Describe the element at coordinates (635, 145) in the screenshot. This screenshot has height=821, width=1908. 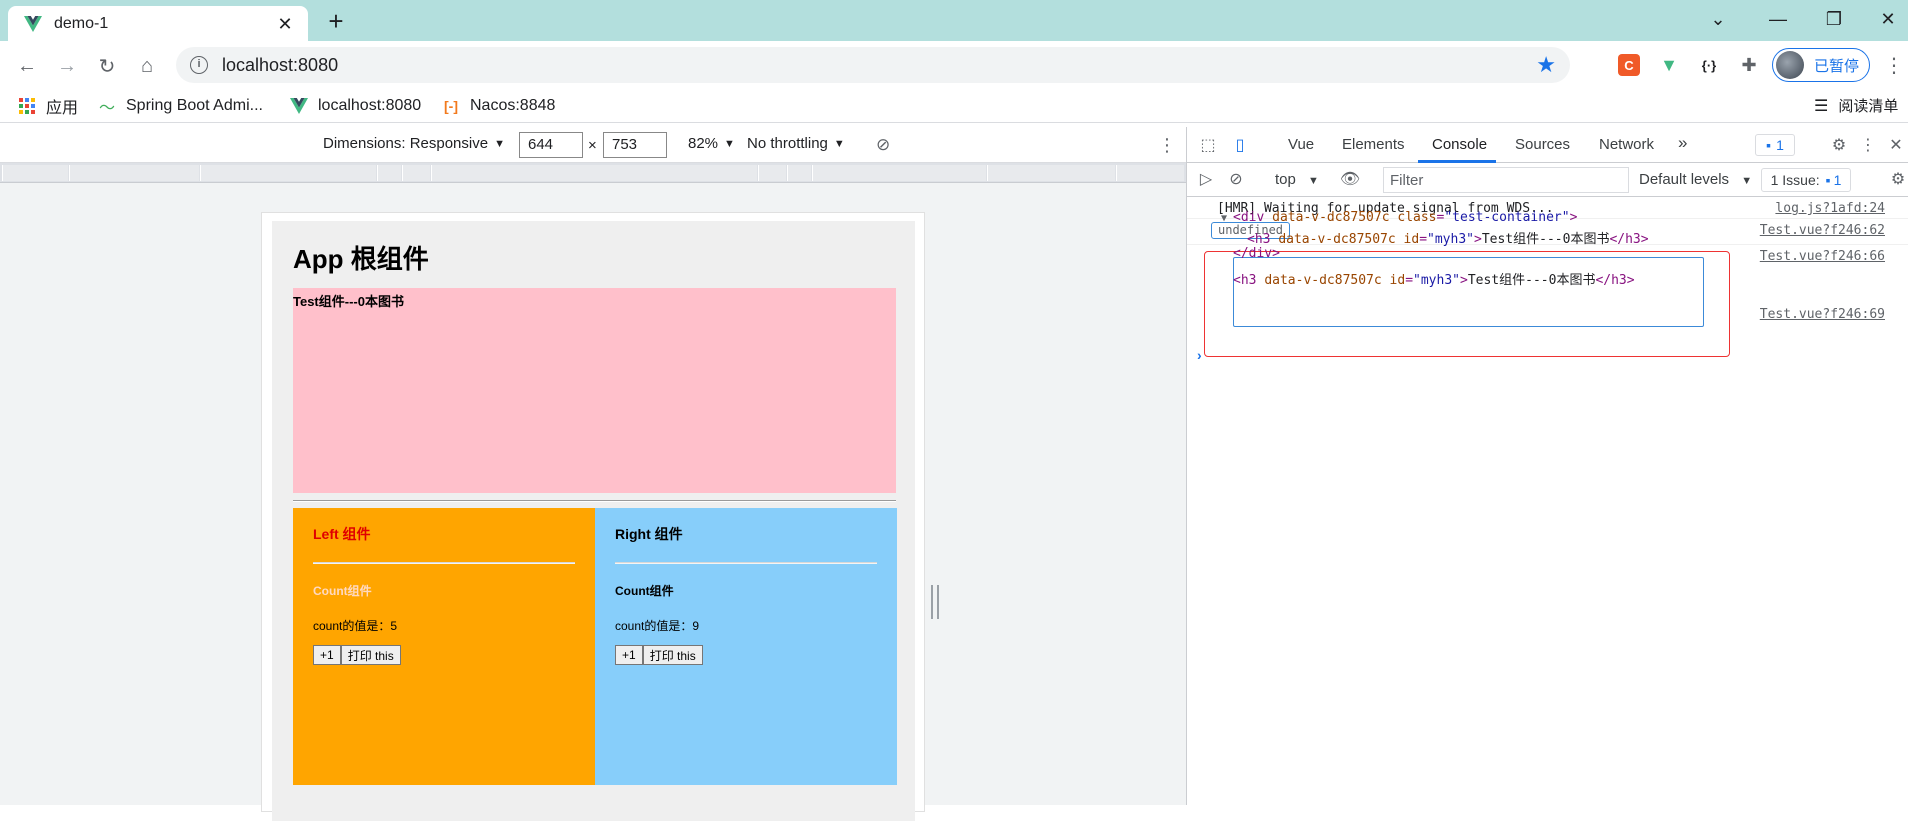
I see `height-input: 753` at that location.